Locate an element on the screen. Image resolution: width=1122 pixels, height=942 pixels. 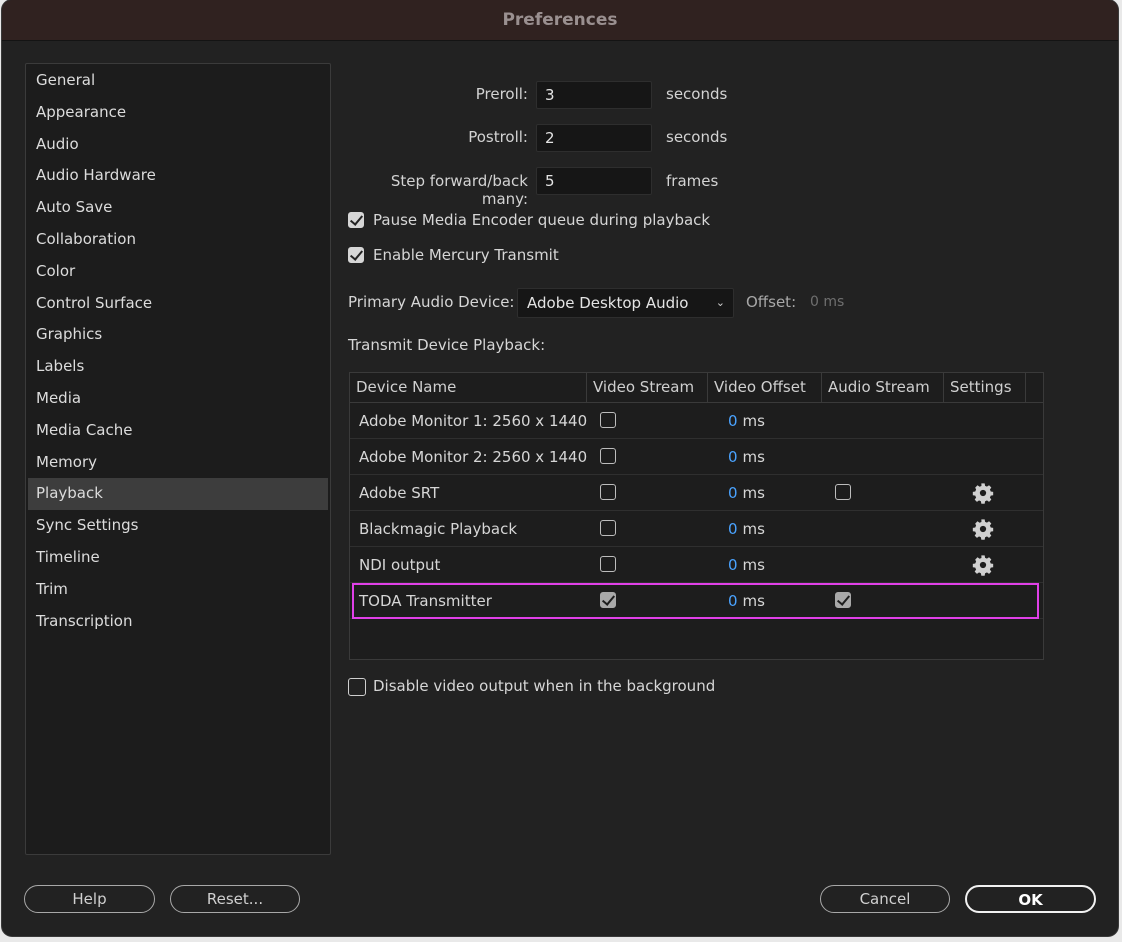
mercury-transmit-checkbox is located at coordinates (356, 255).